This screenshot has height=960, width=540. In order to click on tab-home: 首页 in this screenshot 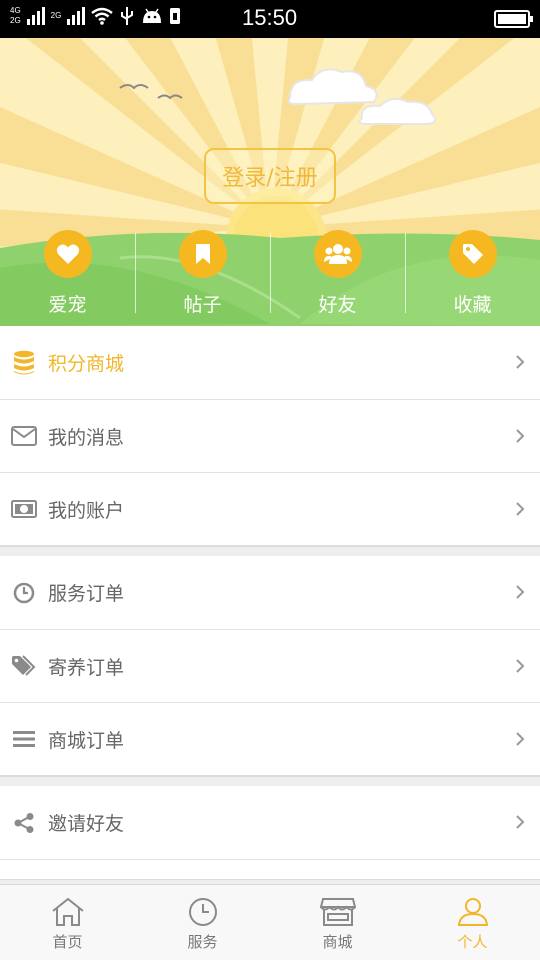, I will do `click(67, 922)`.